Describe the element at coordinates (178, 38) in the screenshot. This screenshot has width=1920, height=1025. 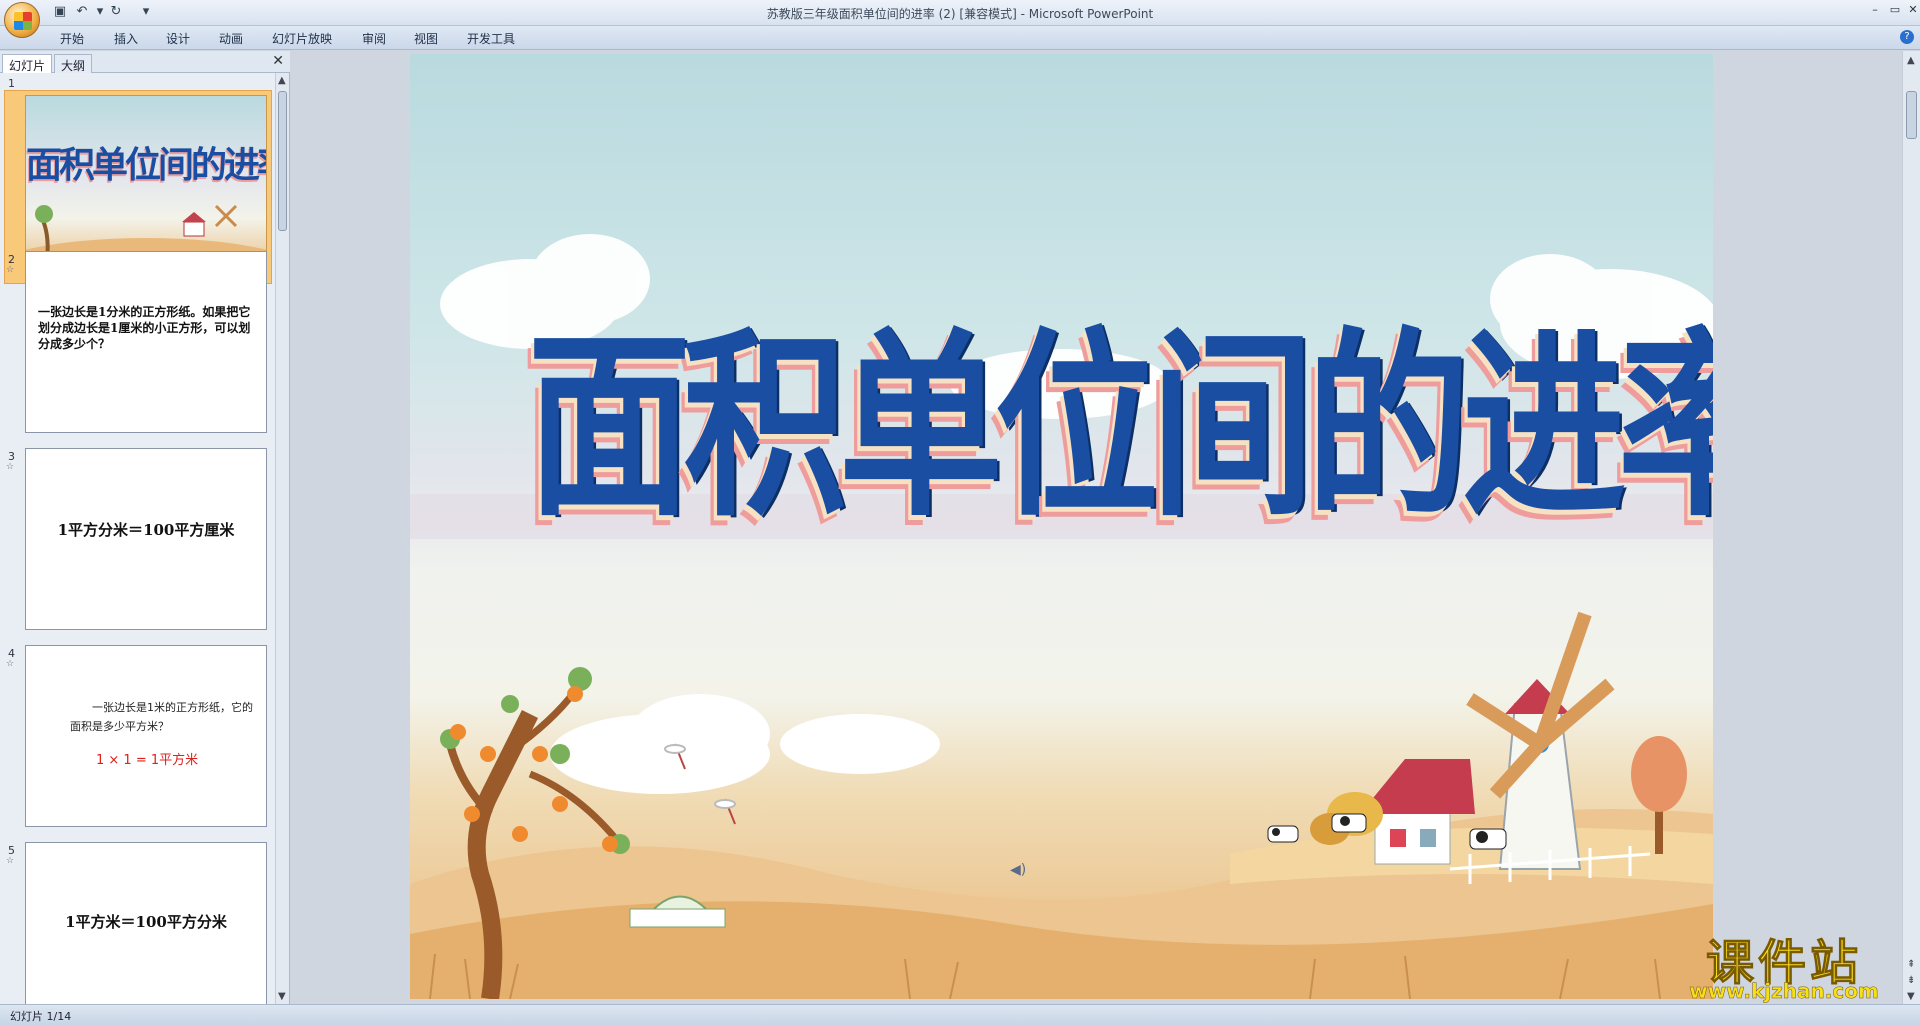
I see `tab-design: 设计` at that location.